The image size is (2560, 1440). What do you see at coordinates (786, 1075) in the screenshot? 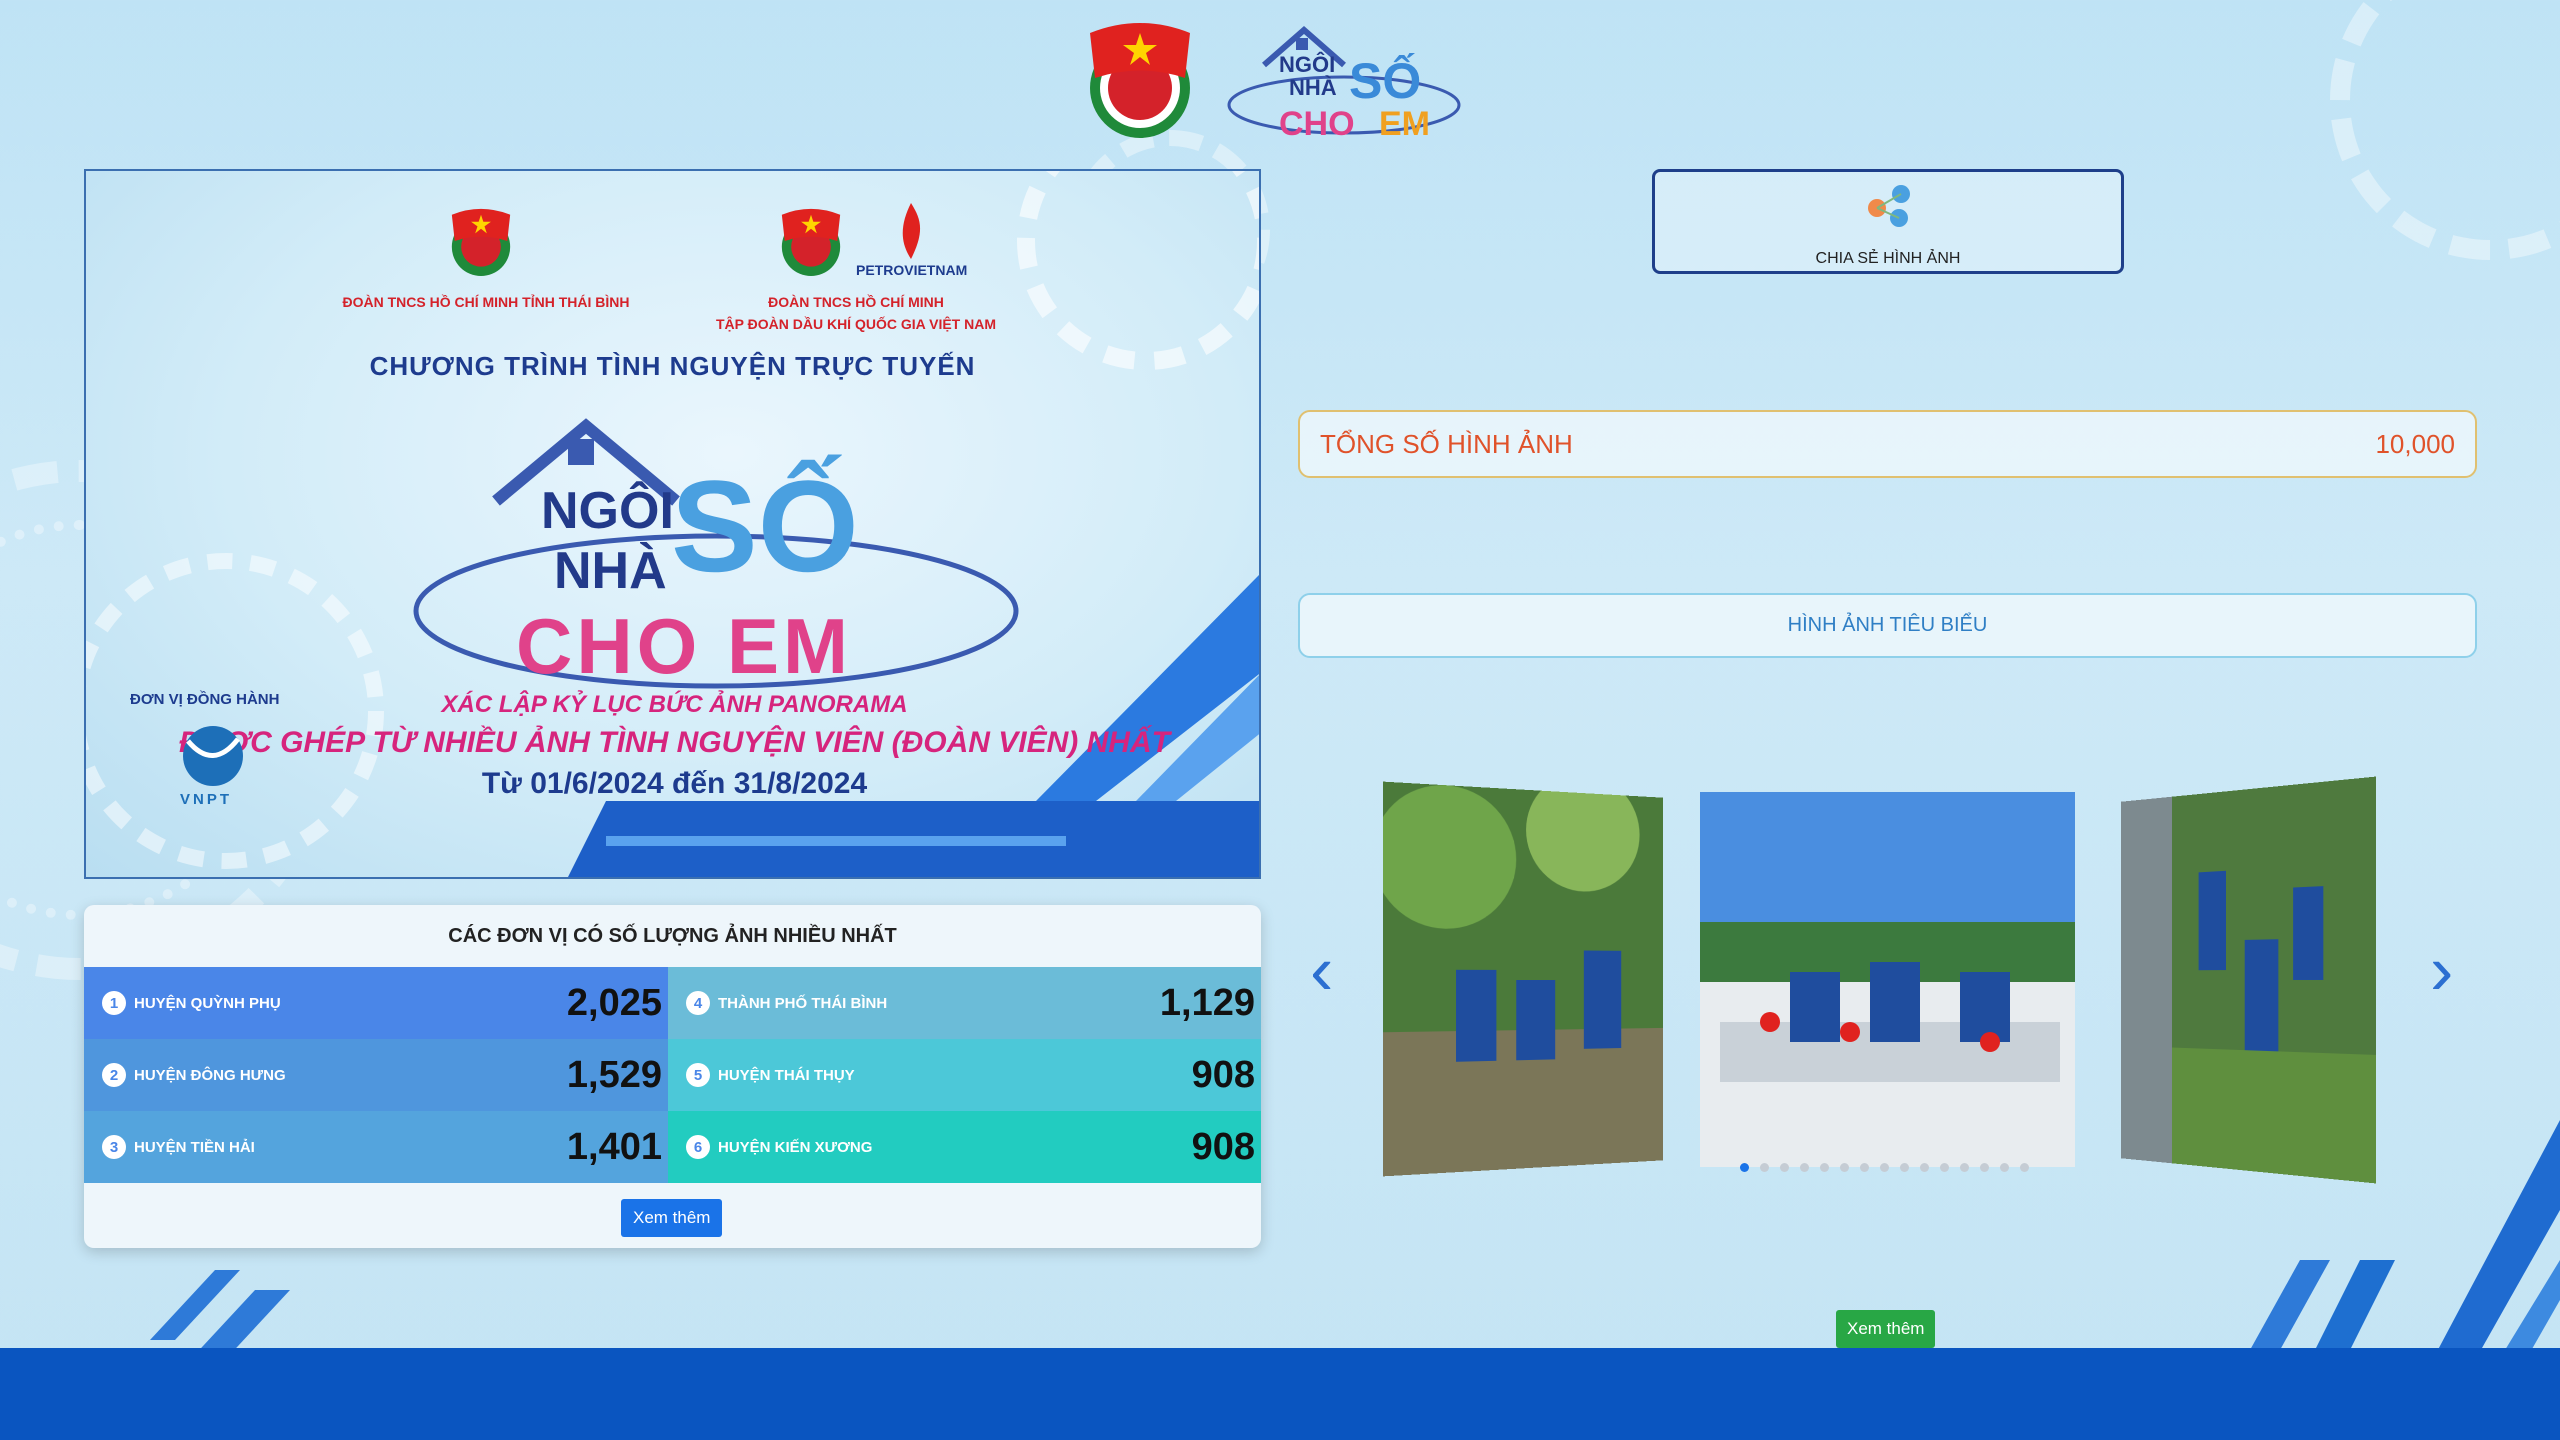
I see `unit-name: HUYỆN THÁI THỤY` at bounding box center [786, 1075].